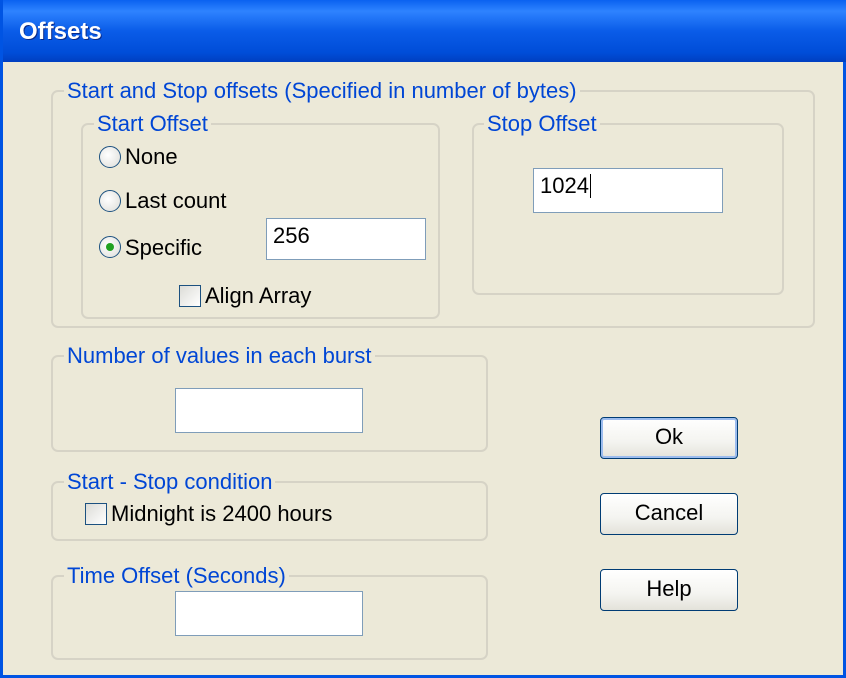 The width and height of the screenshot is (846, 678). Describe the element at coordinates (424, 31) in the screenshot. I see `title-bar: Offsets` at that location.